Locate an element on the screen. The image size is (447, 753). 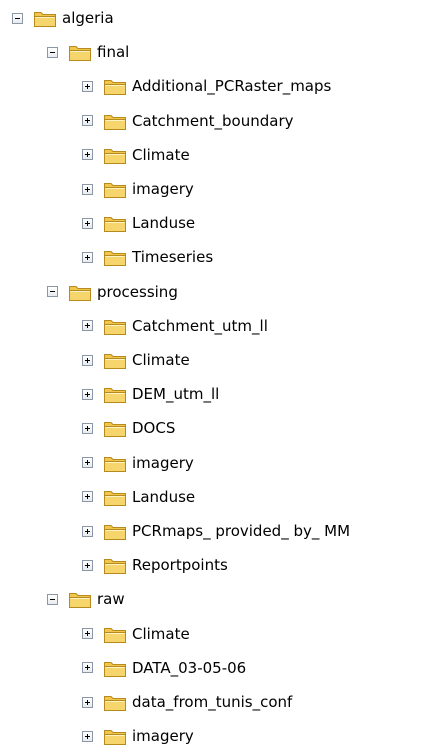
tree-node: DEM_utm_ll is located at coordinates (150, 394).